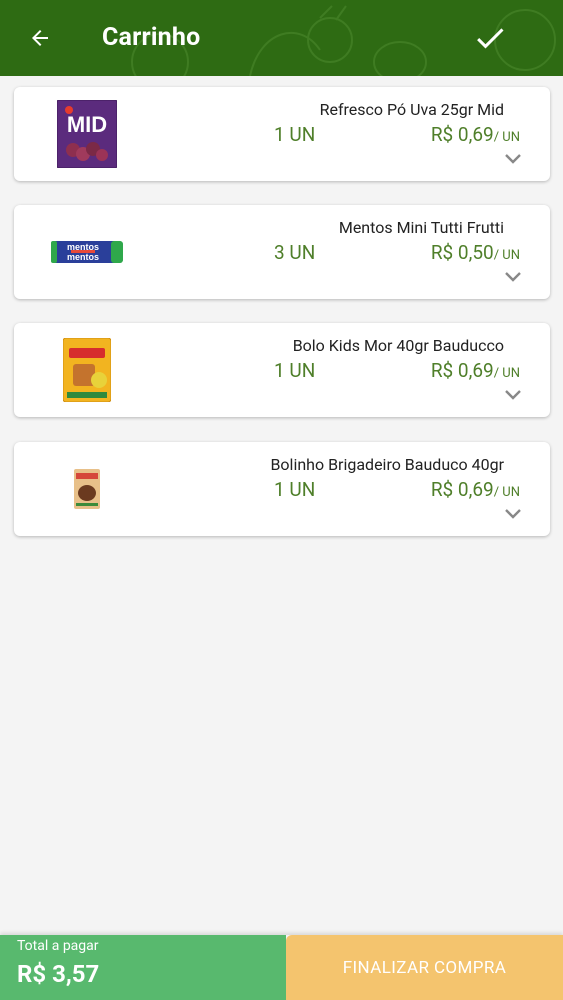 This screenshot has height=1000, width=563. I want to click on mid-package-icon: MID, so click(87, 134).